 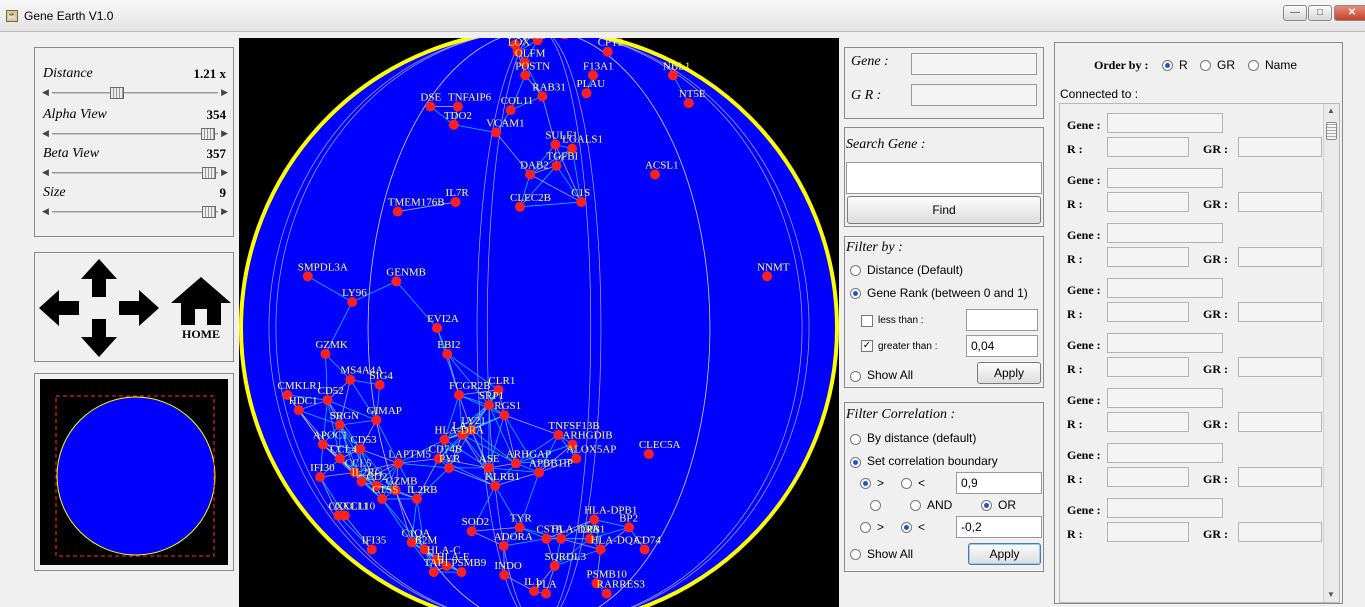 What do you see at coordinates (139, 308) in the screenshot?
I see `arrow-right-icon` at bounding box center [139, 308].